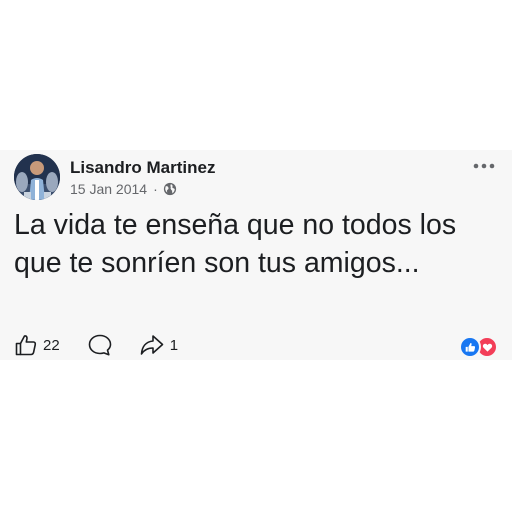 This screenshot has width=512, height=512. I want to click on avatar-photo, so click(37, 177).